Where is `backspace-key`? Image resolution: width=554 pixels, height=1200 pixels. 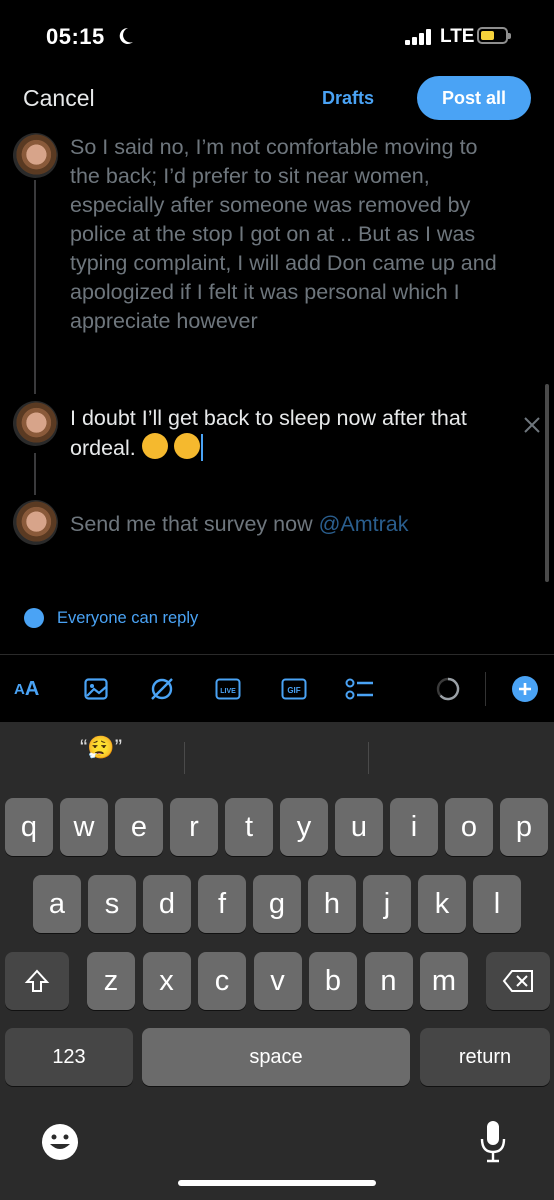
backspace-key is located at coordinates (518, 981).